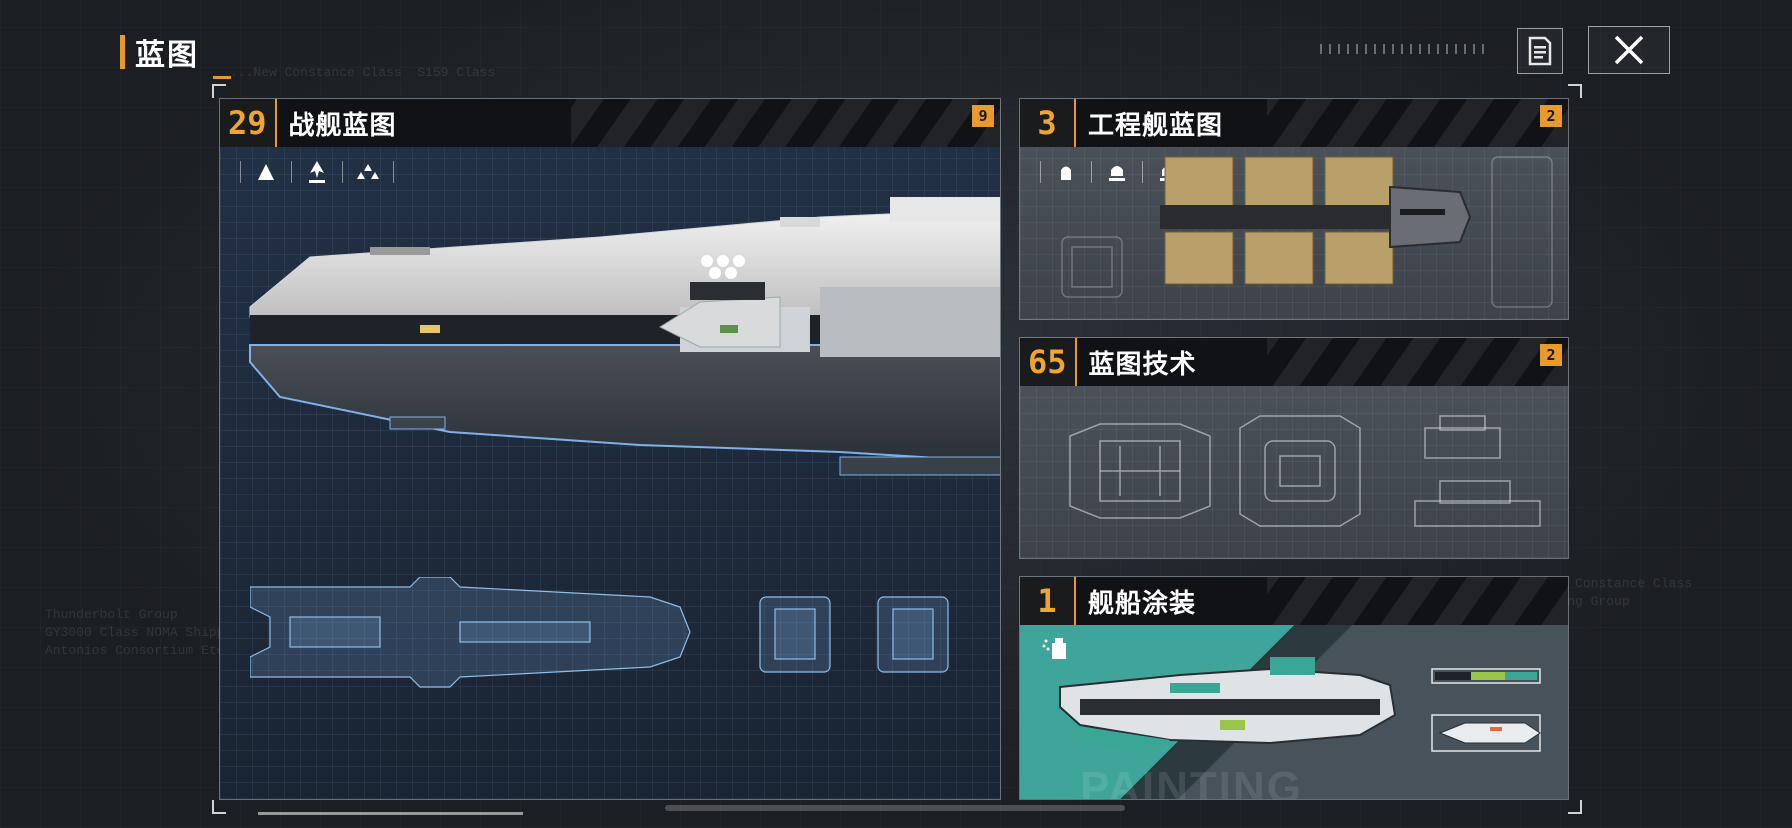  I want to click on engineering-notification-badge: 2, so click(1551, 116).